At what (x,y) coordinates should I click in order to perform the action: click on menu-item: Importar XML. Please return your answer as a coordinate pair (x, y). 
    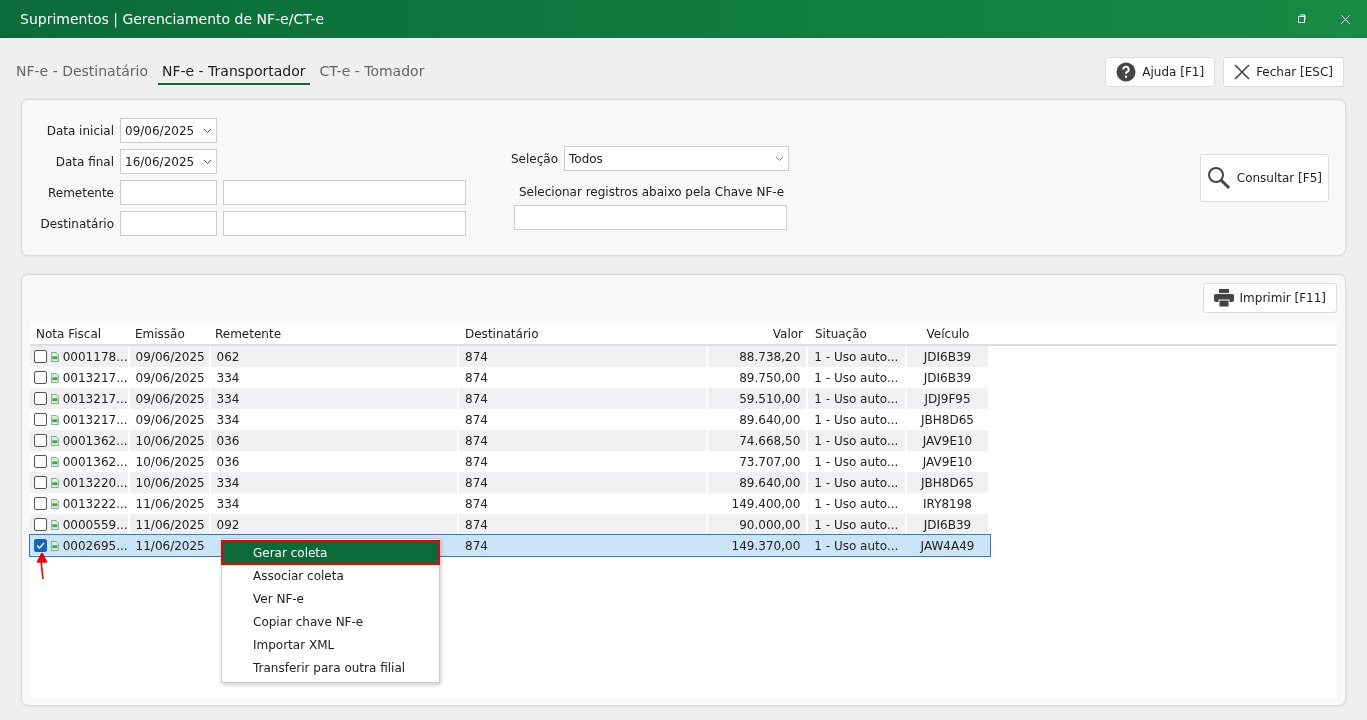
    Looking at the image, I should click on (330, 644).